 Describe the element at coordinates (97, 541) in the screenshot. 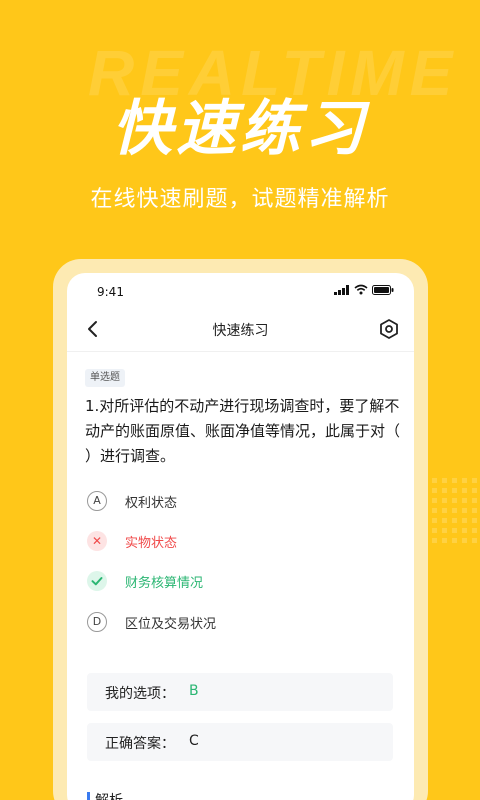

I see `wrong-x-icon: ✕` at that location.